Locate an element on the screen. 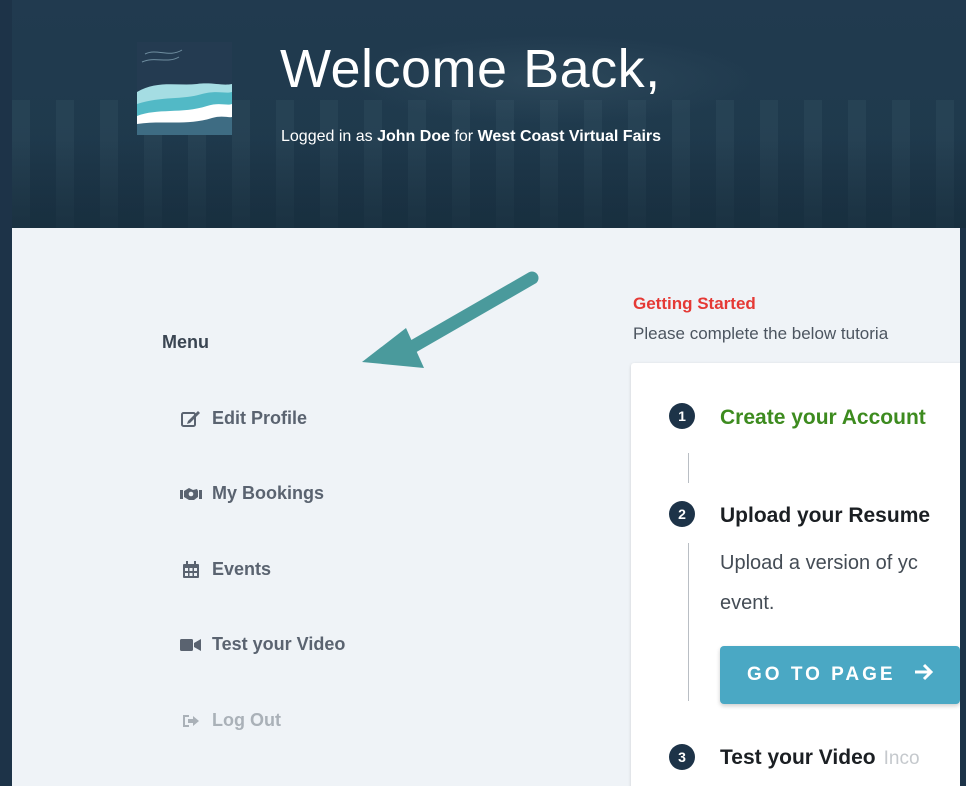  step-number-circle: 3 is located at coordinates (682, 757).